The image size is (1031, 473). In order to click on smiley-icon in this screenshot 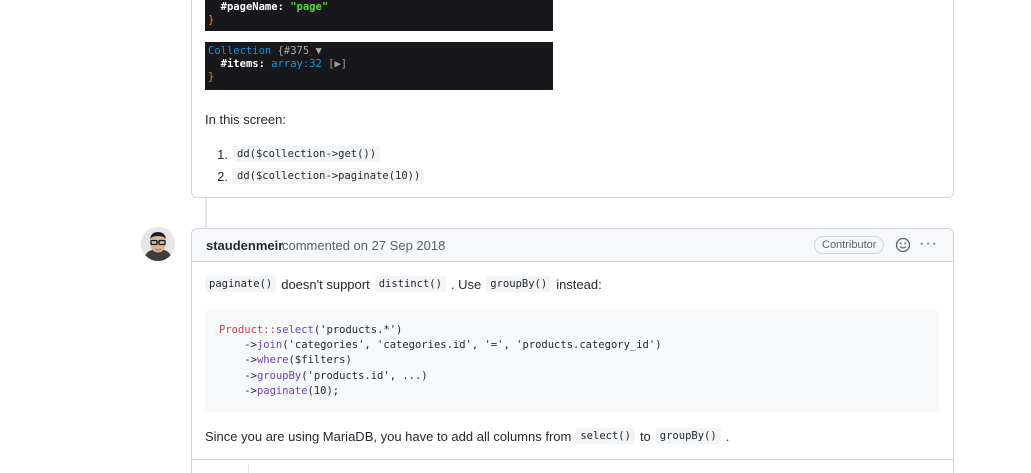, I will do `click(903, 245)`.